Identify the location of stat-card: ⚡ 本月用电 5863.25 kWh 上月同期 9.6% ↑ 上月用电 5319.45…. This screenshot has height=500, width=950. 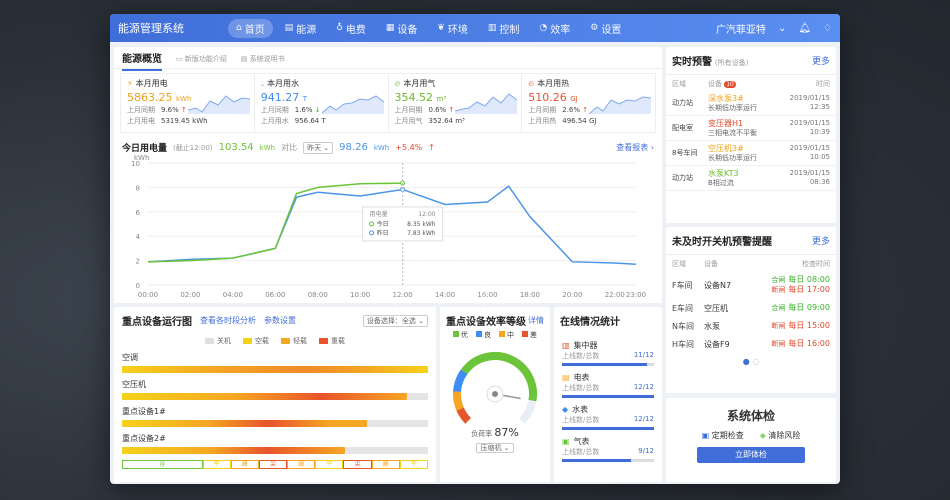
(188, 103).